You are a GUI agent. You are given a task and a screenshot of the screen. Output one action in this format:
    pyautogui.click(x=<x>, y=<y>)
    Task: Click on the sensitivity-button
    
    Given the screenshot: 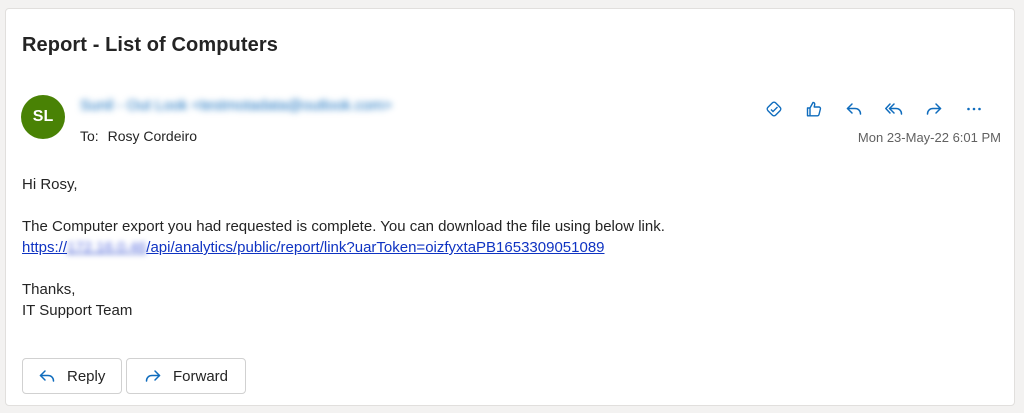 What is the action you would take?
    pyautogui.click(x=774, y=109)
    